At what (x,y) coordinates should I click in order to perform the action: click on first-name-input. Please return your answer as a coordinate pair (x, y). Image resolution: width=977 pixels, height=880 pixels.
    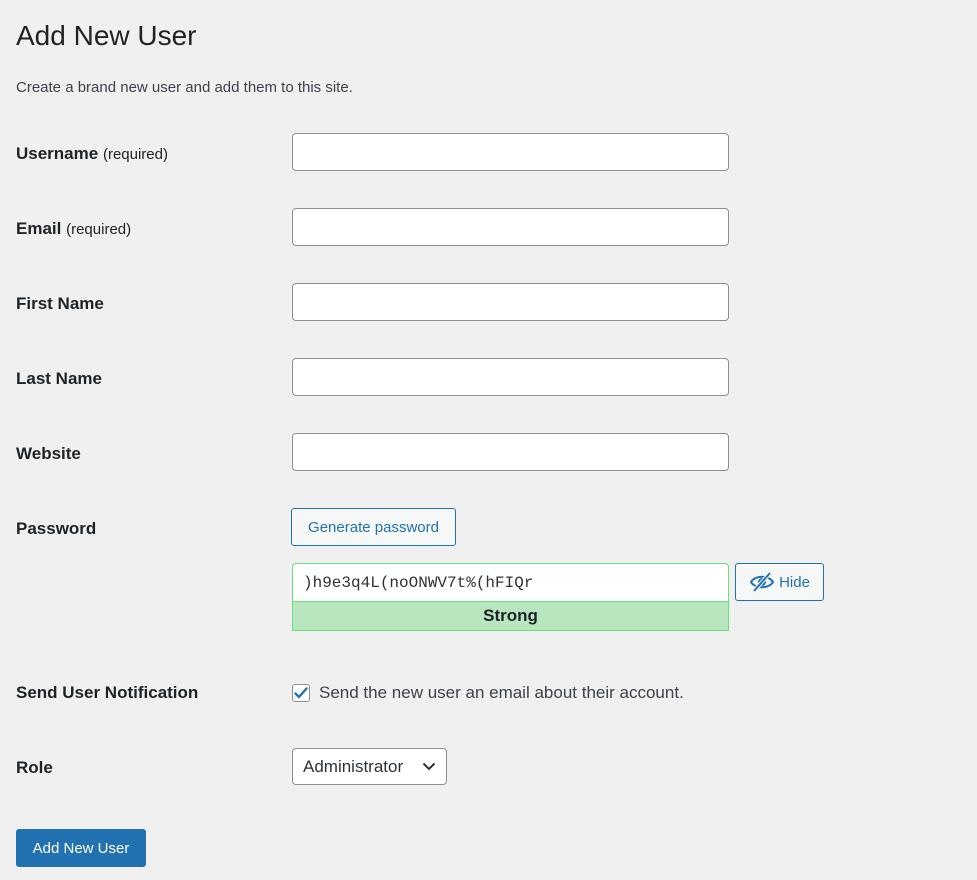
    Looking at the image, I should click on (510, 302).